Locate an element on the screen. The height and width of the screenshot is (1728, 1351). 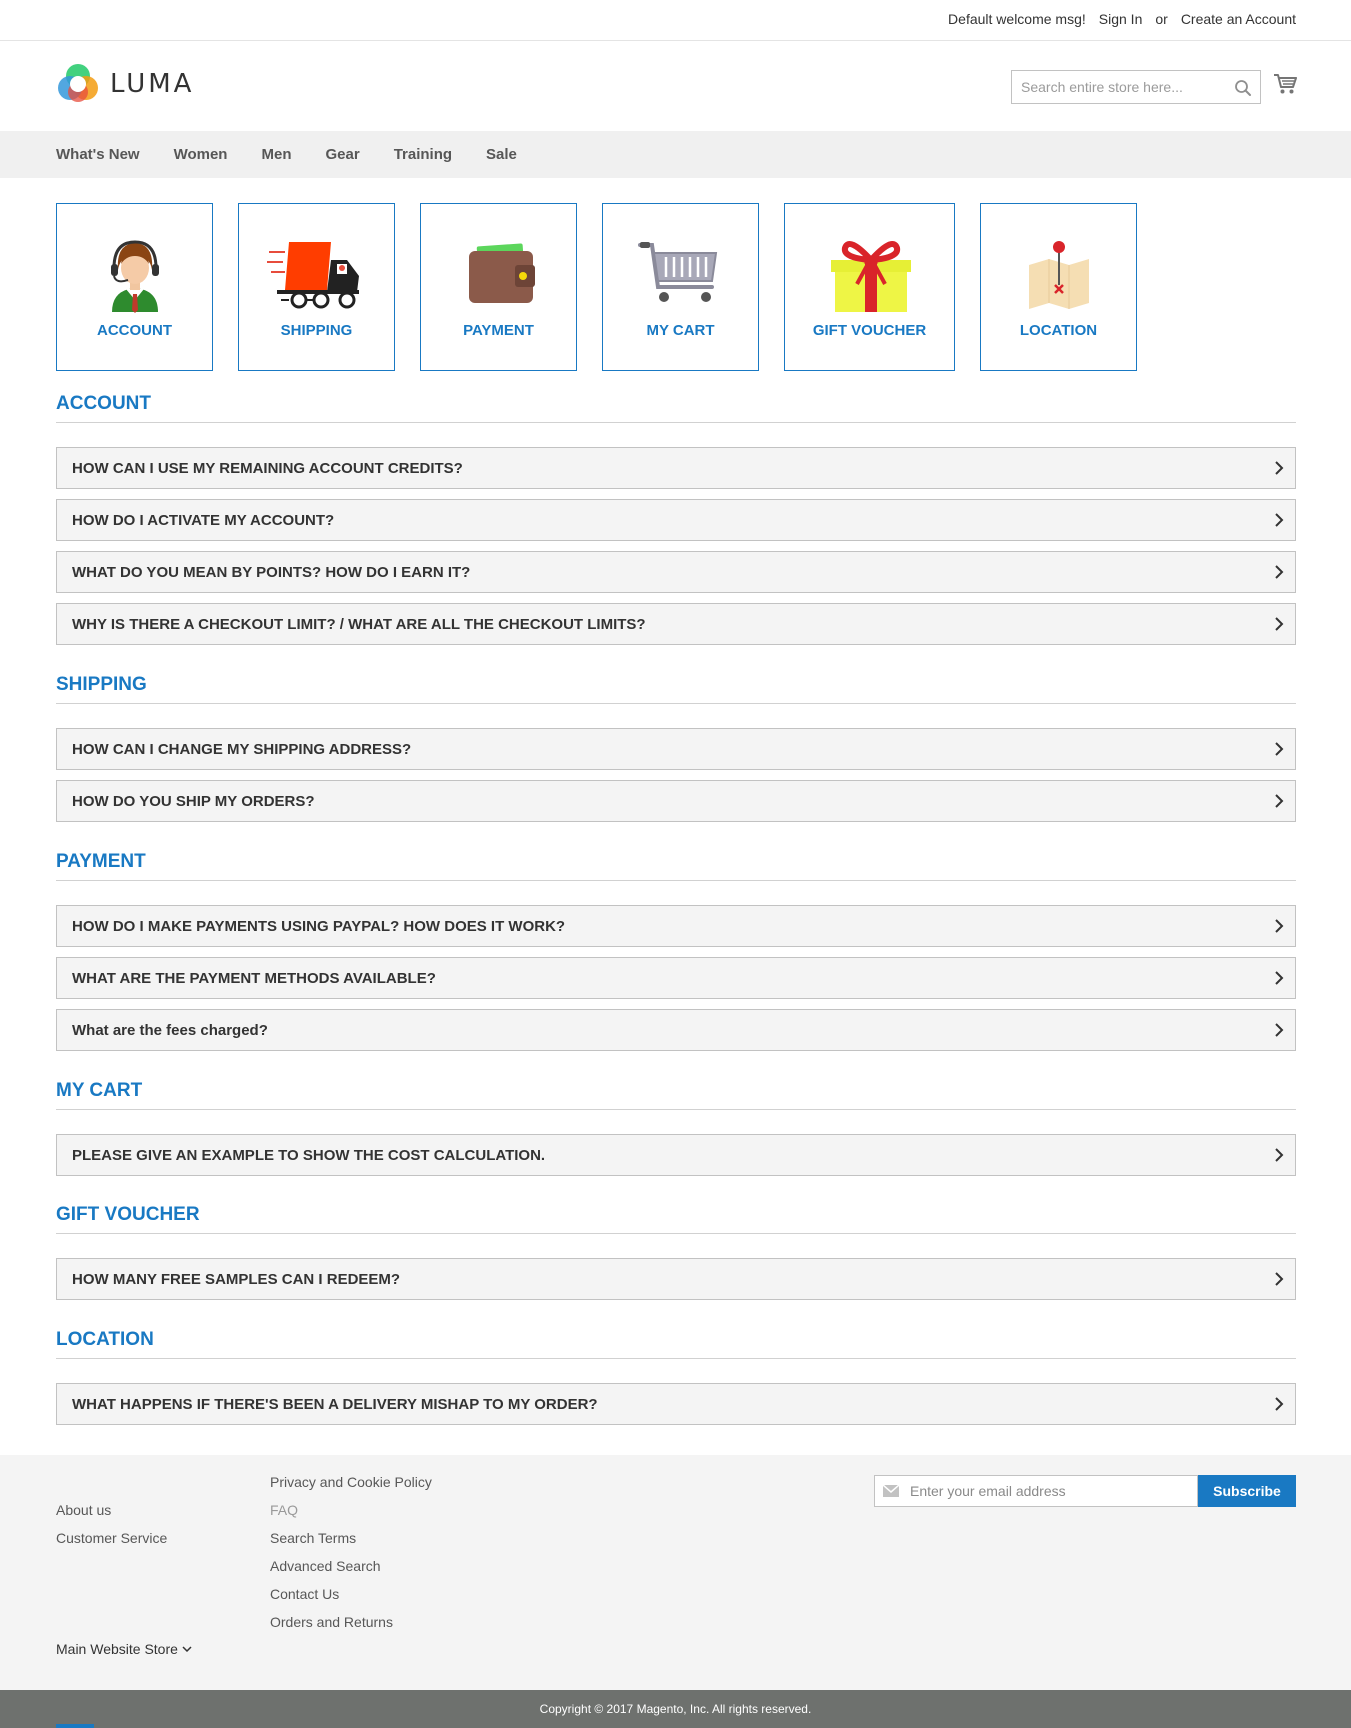
section-title: ACCOUNT is located at coordinates (676, 408).